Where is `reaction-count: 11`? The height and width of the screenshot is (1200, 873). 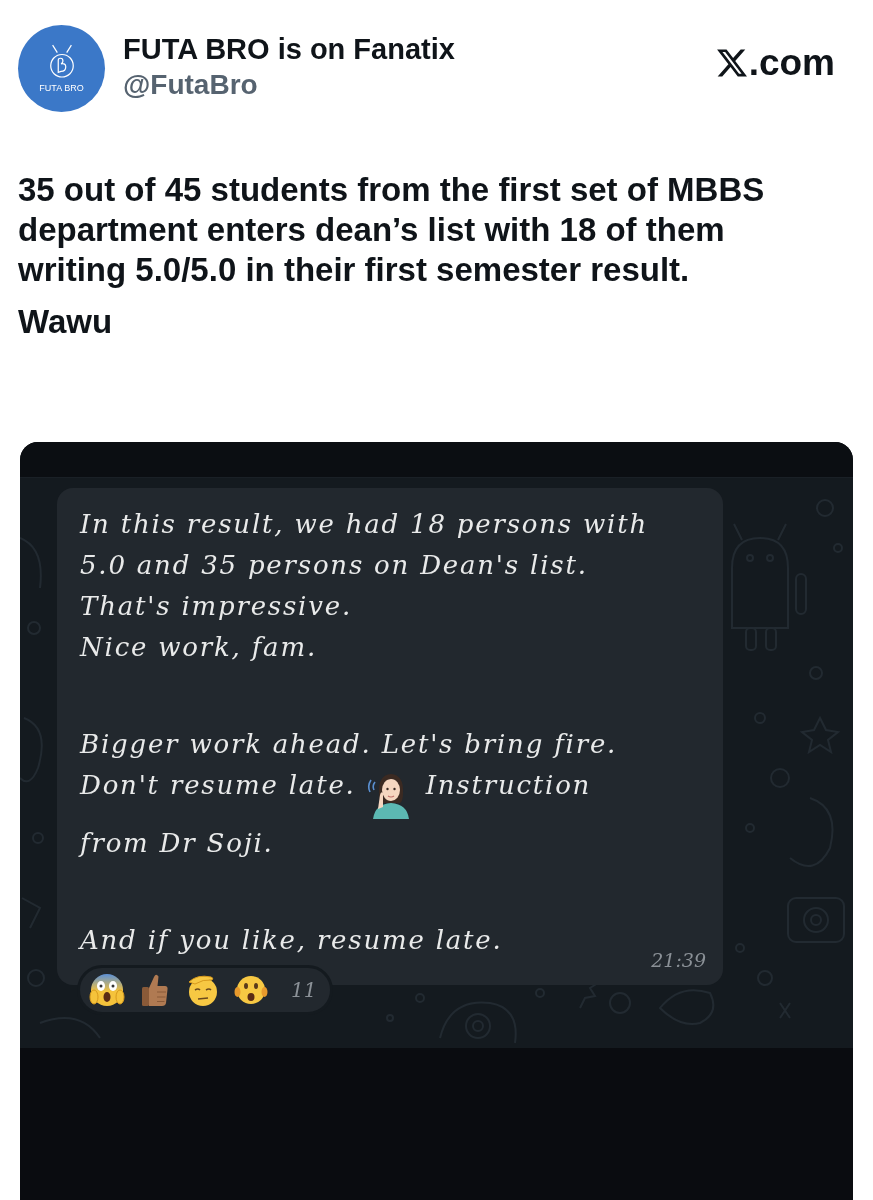 reaction-count: 11 is located at coordinates (304, 990).